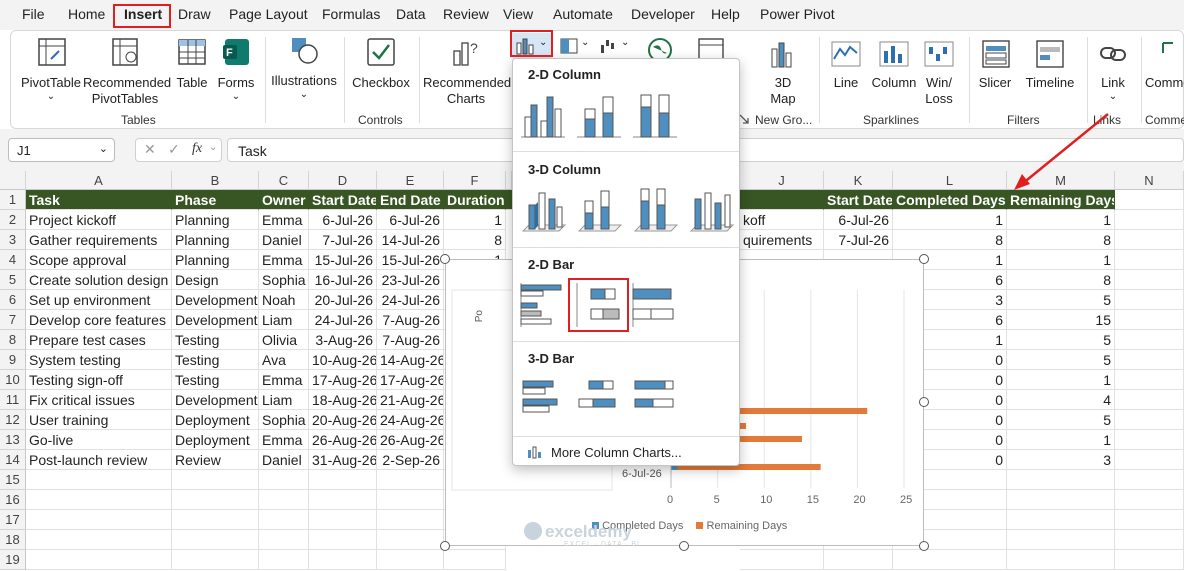 Image resolution: width=1184 pixels, height=571 pixels. What do you see at coordinates (13, 480) in the screenshot?
I see `row-header: 15` at bounding box center [13, 480].